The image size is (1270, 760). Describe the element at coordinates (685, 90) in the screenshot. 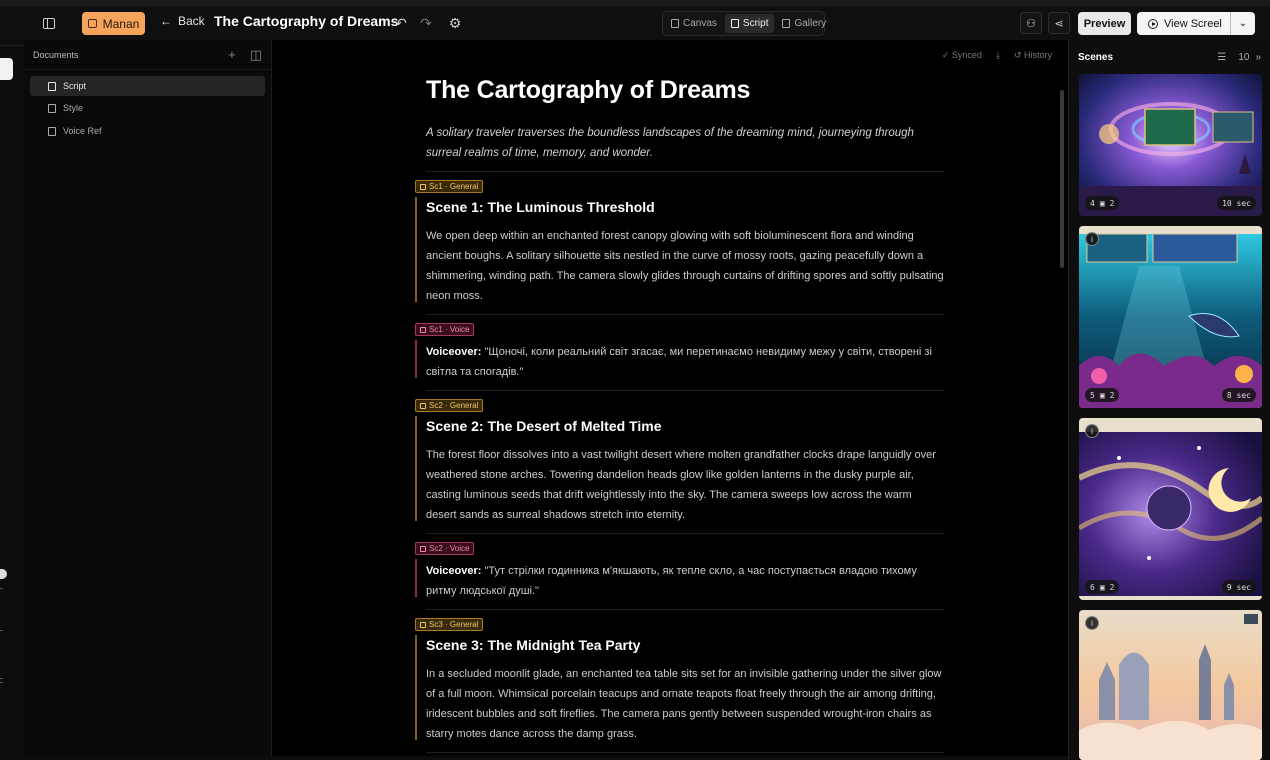

I see `script-title: The Cartography of Dreams` at that location.